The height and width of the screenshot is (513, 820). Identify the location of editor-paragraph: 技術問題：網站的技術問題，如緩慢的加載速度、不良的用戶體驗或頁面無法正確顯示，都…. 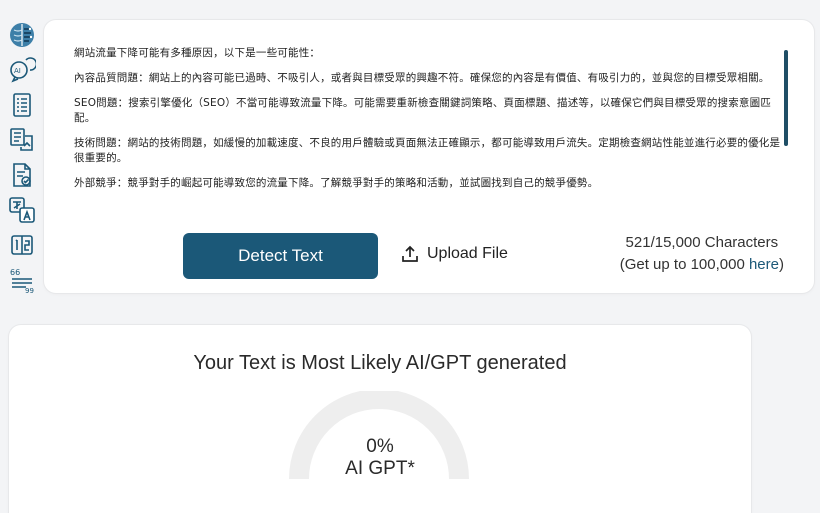
(427, 150).